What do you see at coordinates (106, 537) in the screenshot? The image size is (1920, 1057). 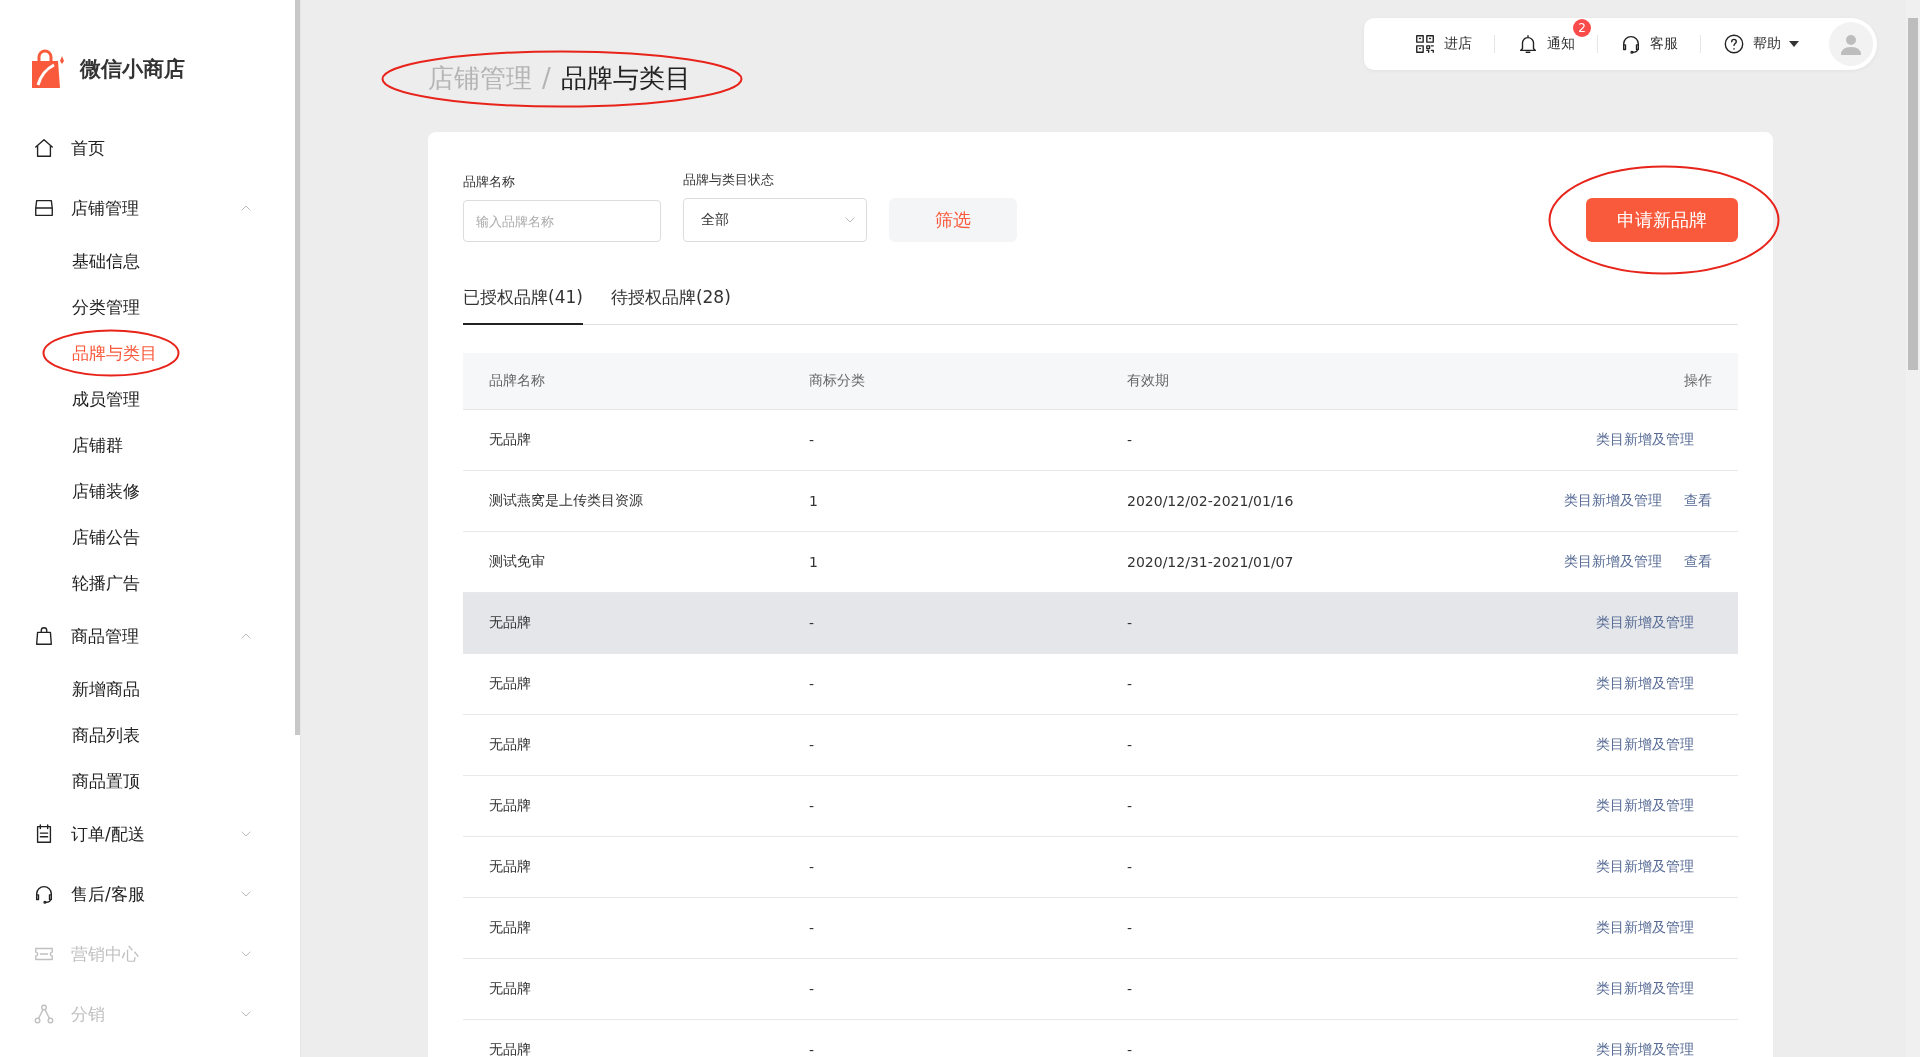 I see `sidebar-subitem: 店铺公告` at bounding box center [106, 537].